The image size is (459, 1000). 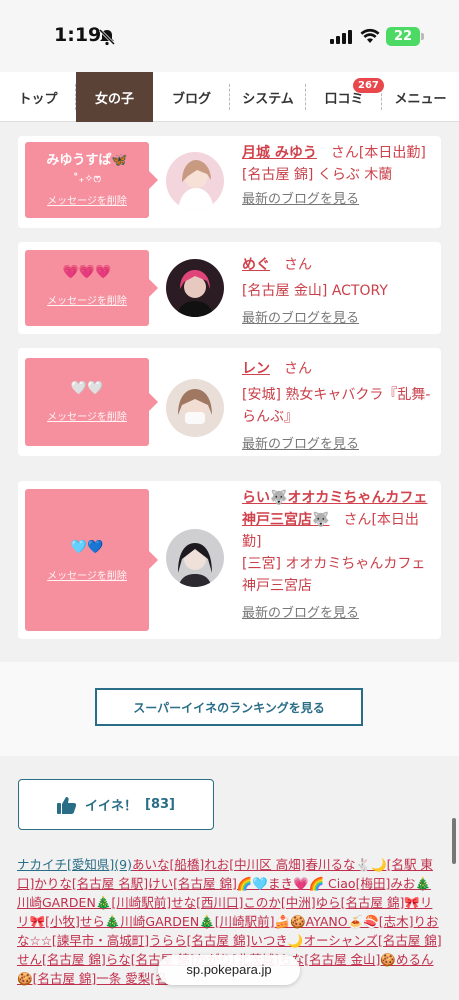 What do you see at coordinates (160, 804) in the screenshot?
I see `like-count: [83]` at bounding box center [160, 804].